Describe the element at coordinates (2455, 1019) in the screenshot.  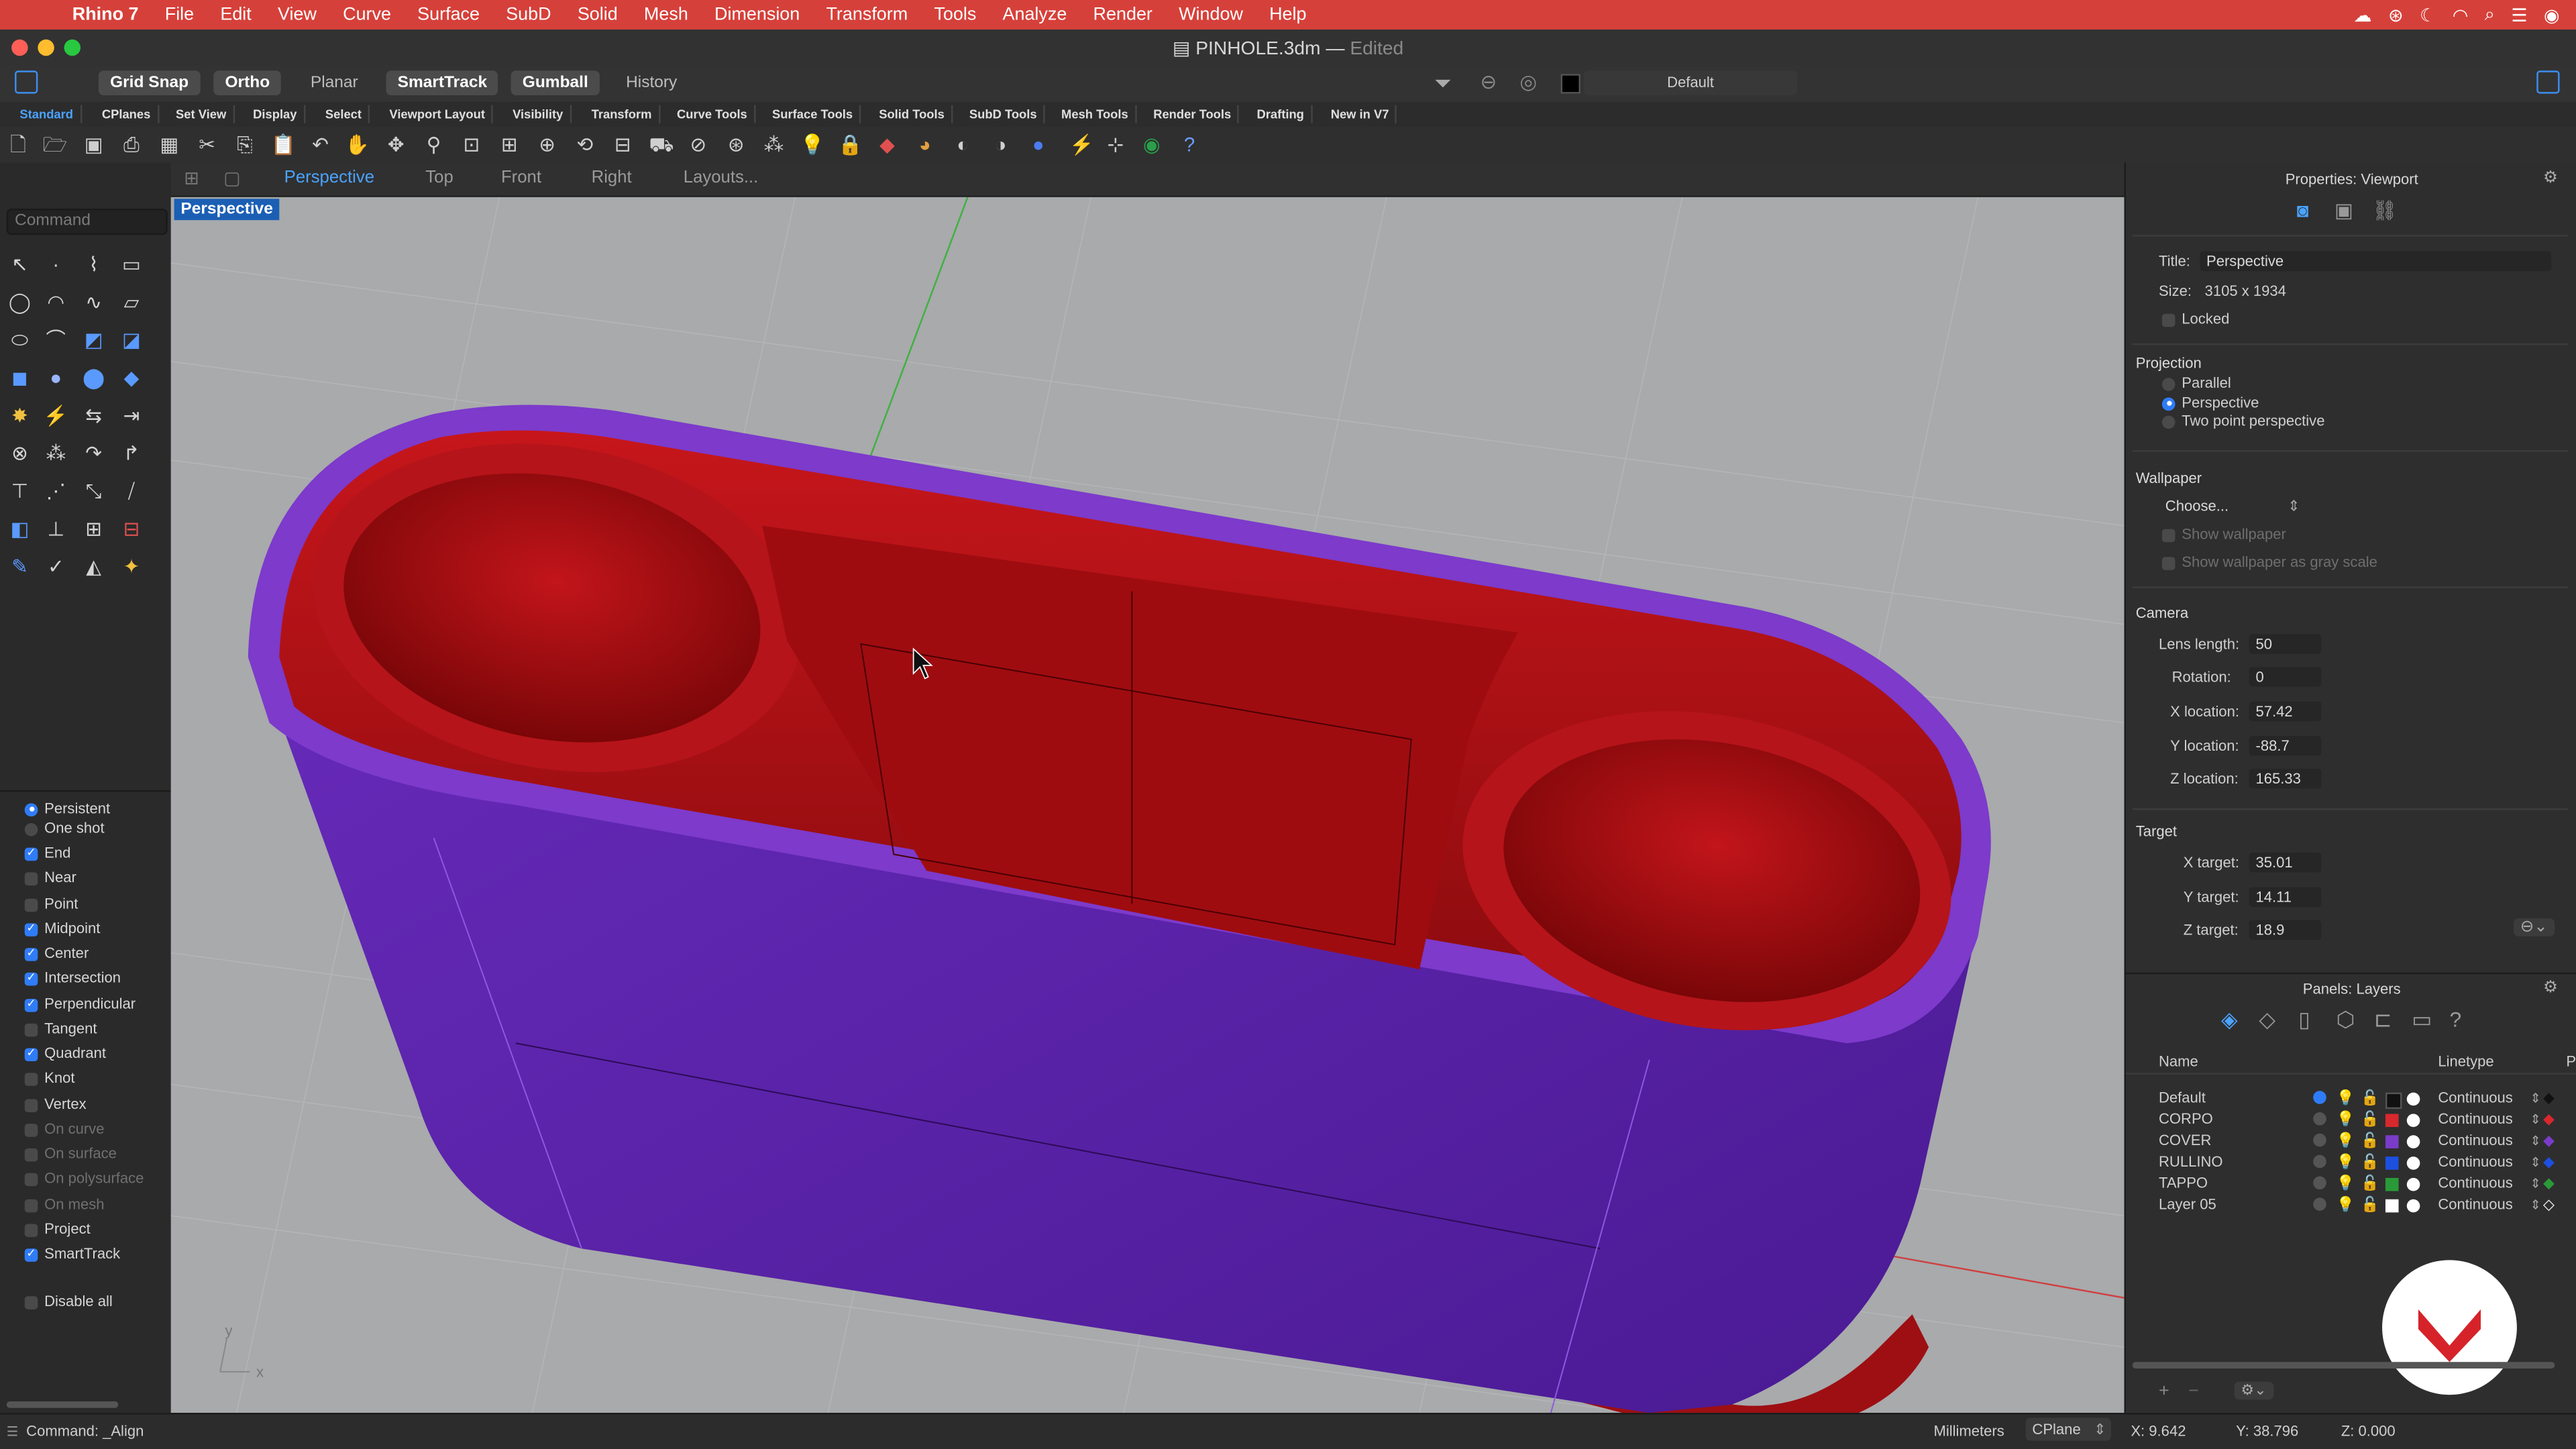
I see `help-tab-icon: ?` at that location.